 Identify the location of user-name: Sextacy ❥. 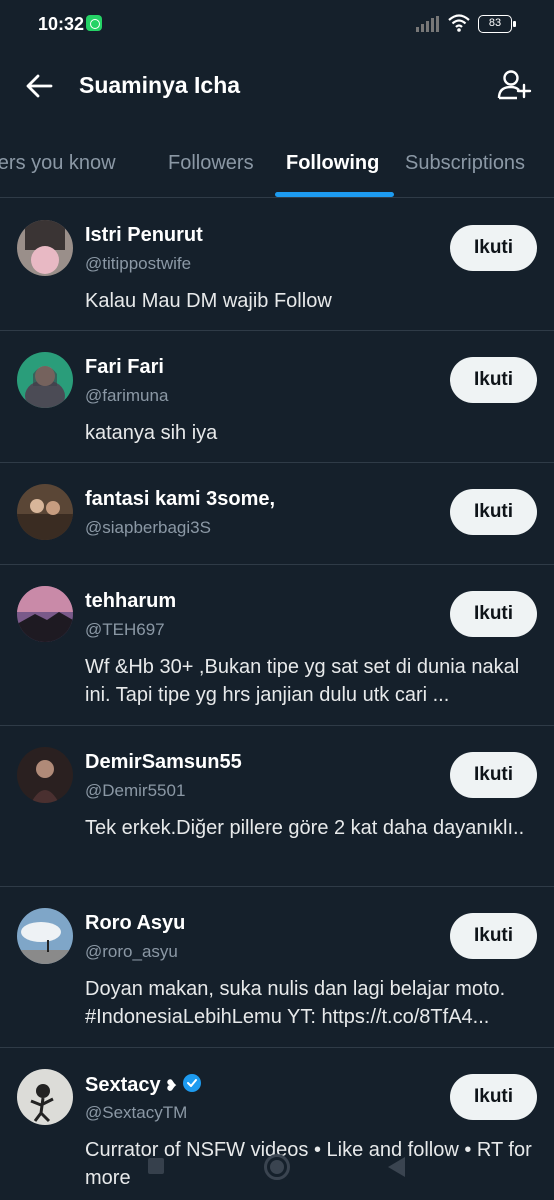
(143, 1085).